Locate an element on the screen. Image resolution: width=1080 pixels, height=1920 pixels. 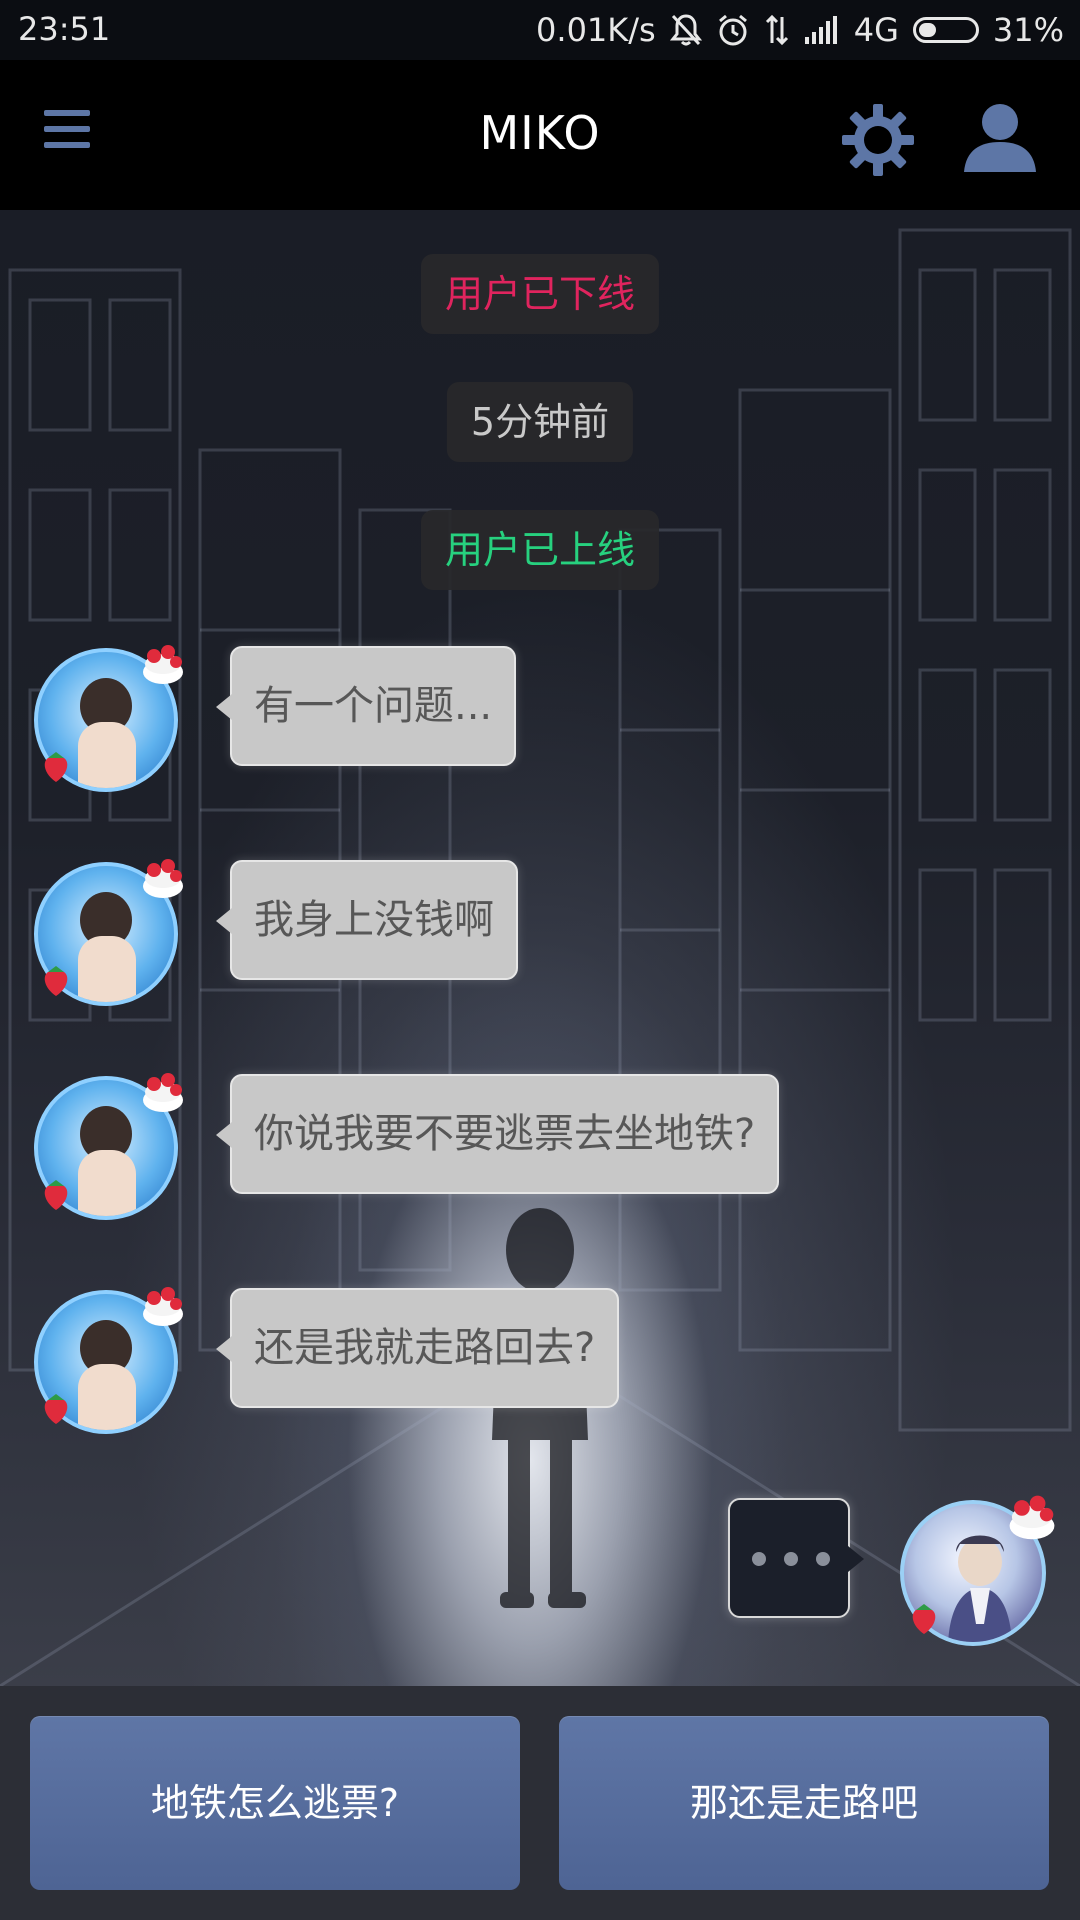
typing-indicator is located at coordinates (796, 1558).